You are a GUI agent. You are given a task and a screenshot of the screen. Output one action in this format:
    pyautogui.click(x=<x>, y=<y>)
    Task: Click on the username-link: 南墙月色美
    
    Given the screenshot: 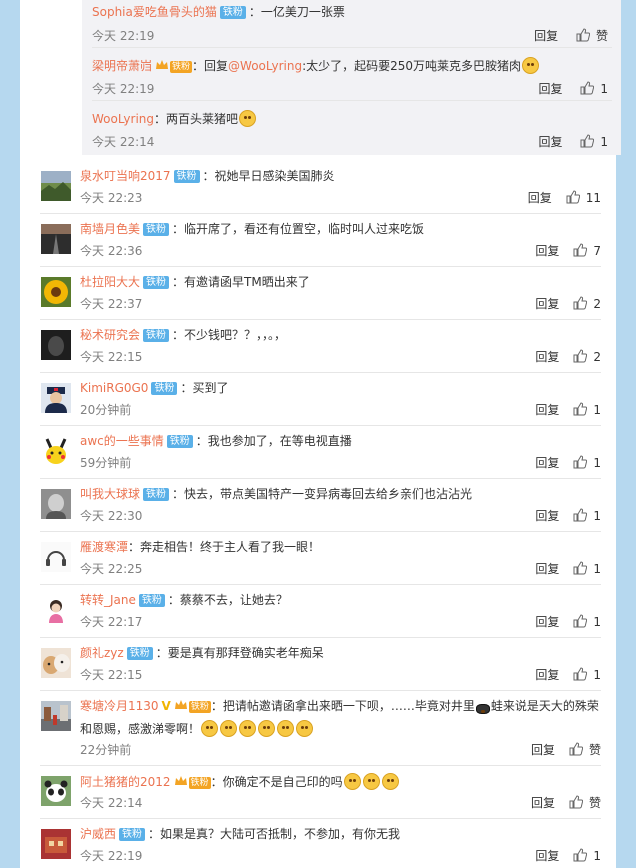 What is the action you would take?
    pyautogui.click(x=110, y=229)
    